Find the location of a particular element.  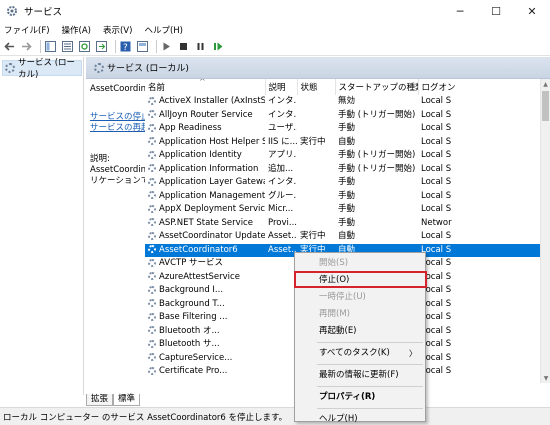

menu-item-restart: 再起動(E) is located at coordinates (360, 331).